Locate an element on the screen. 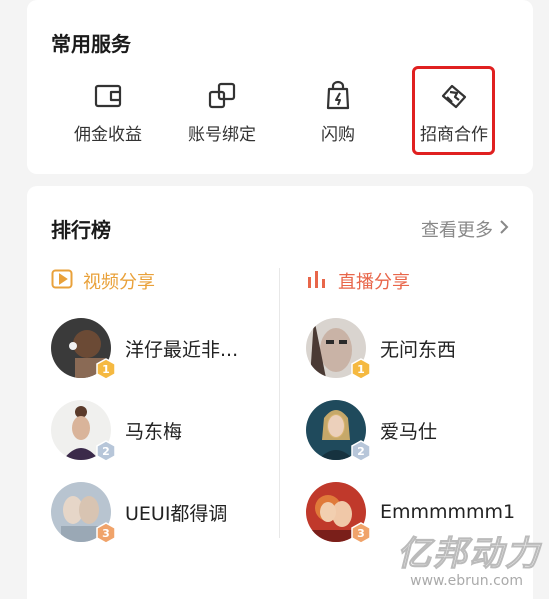 This screenshot has height=599, width=549. services-title: 常用服务 is located at coordinates (91, 44).